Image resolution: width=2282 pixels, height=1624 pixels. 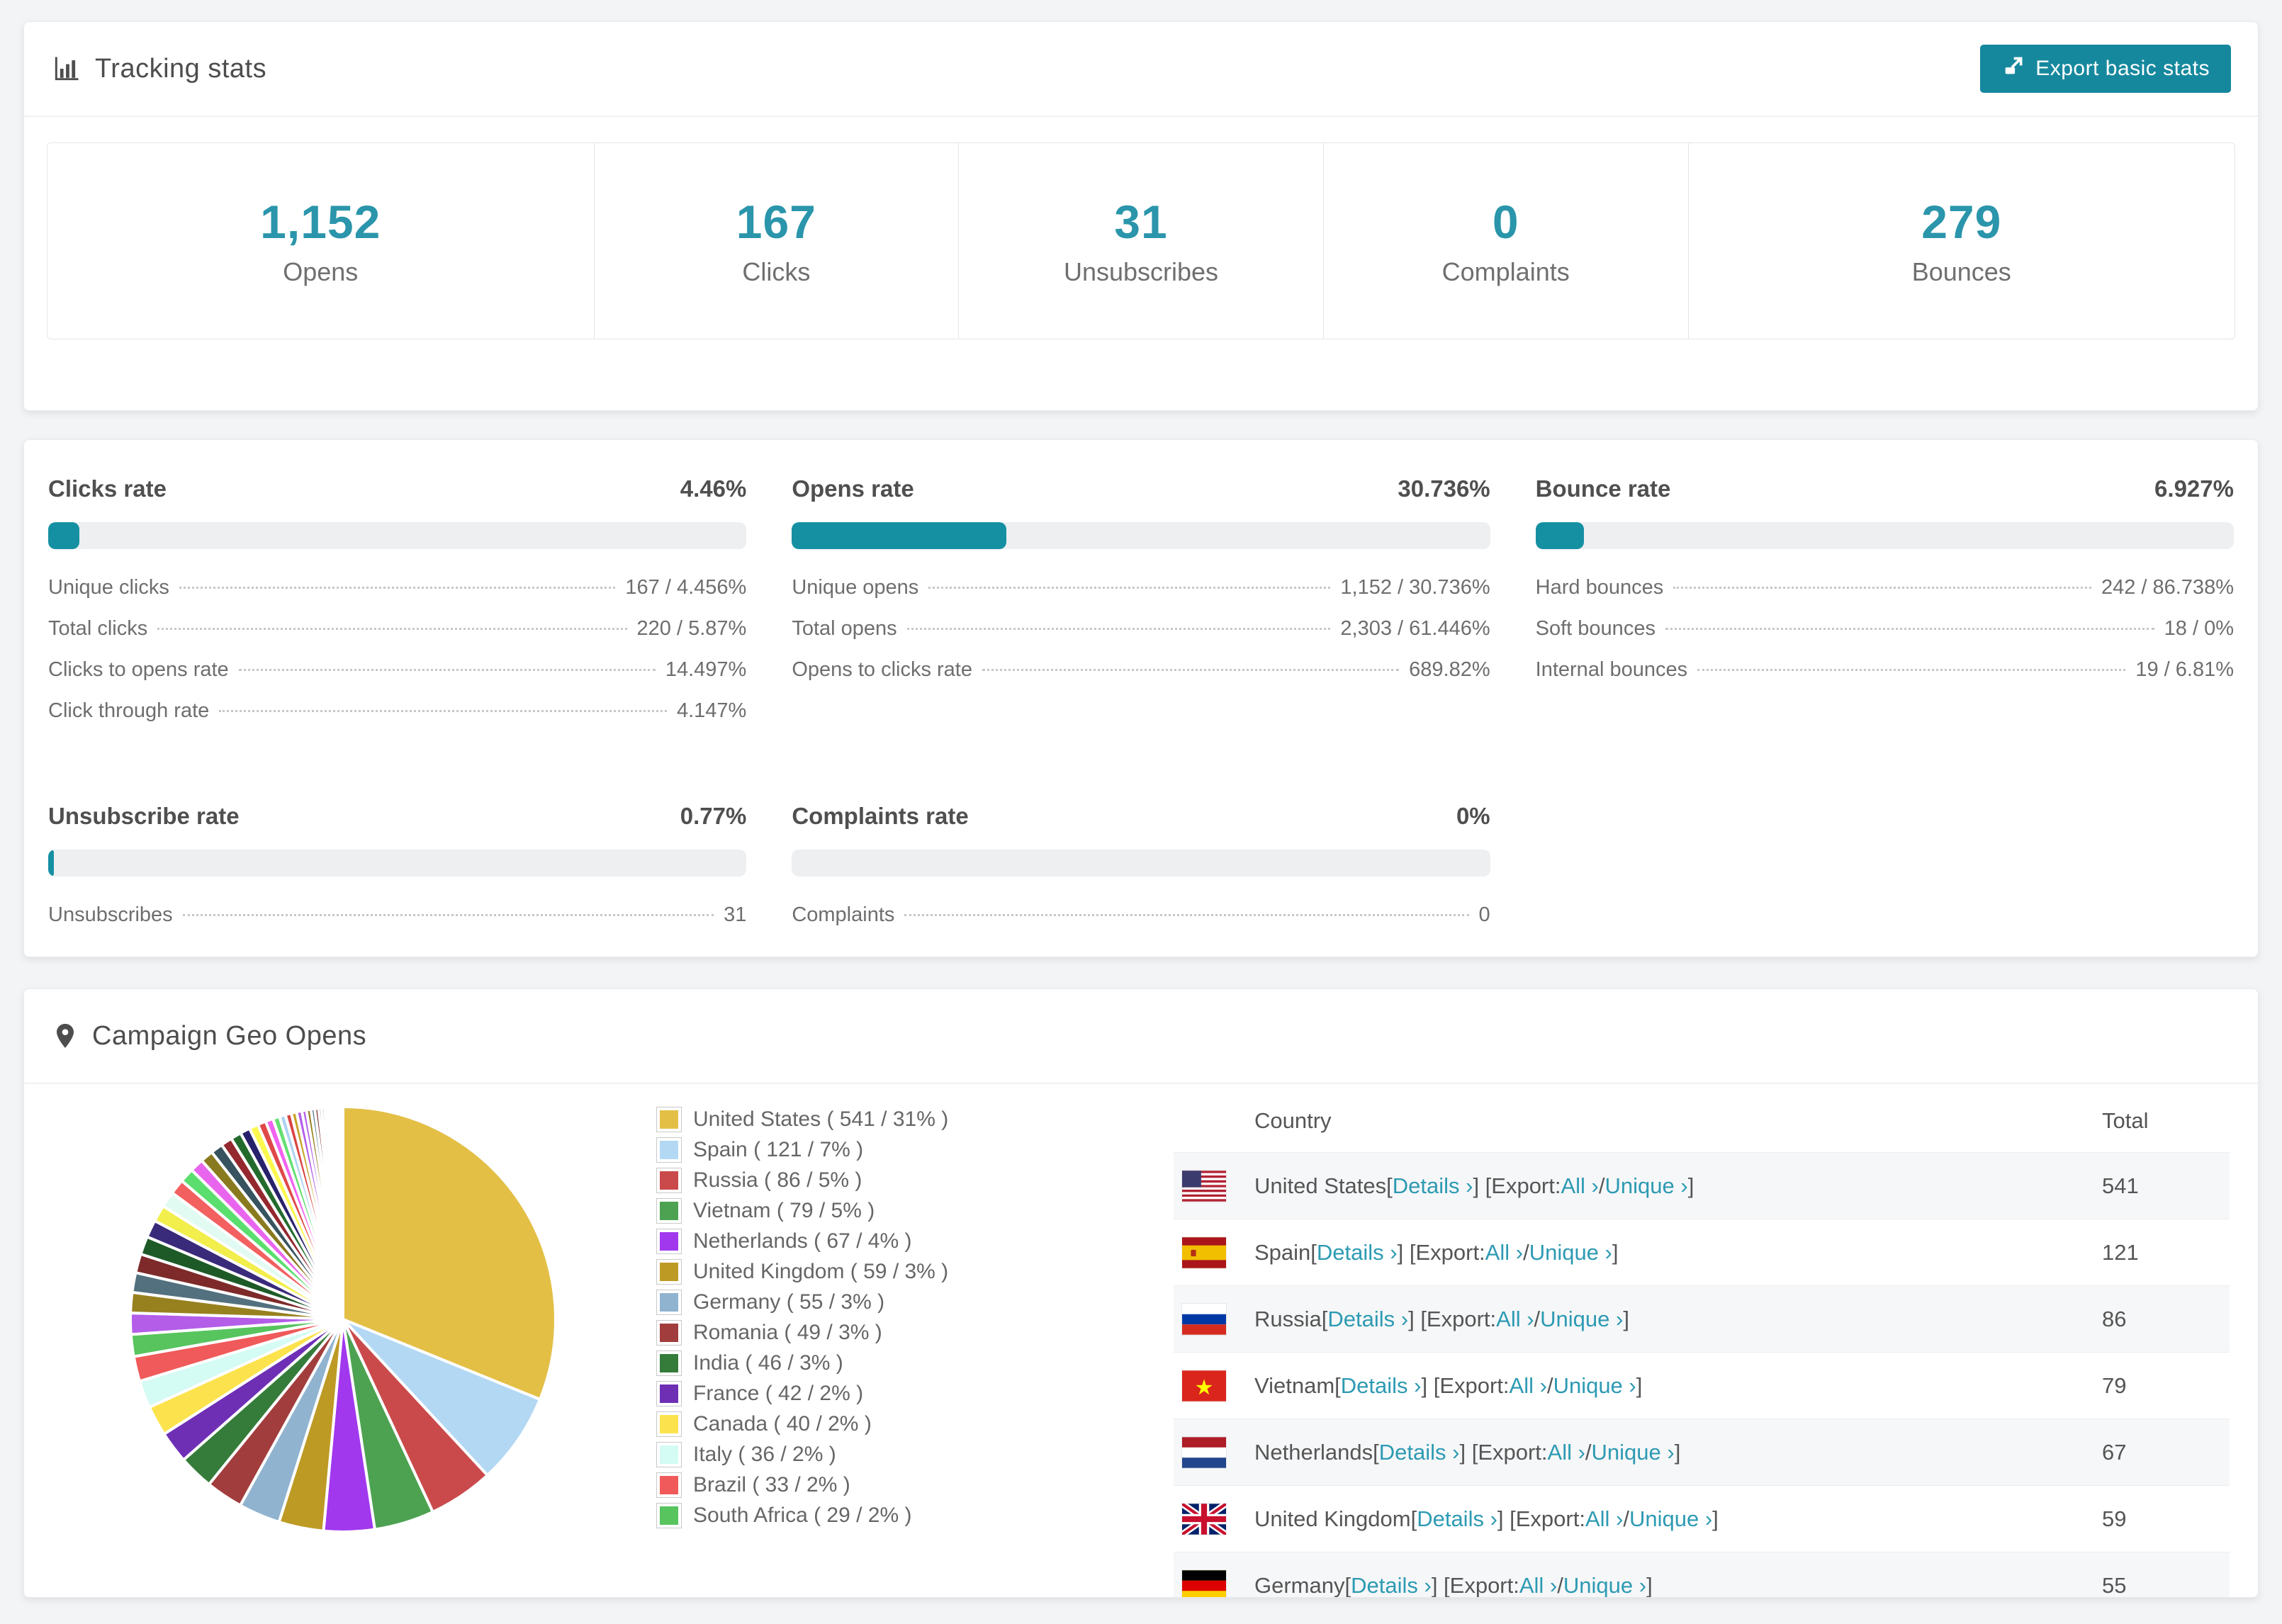 I want to click on rate-metric-row: Internal bounces 19 / 6.81%, so click(x=1885, y=678).